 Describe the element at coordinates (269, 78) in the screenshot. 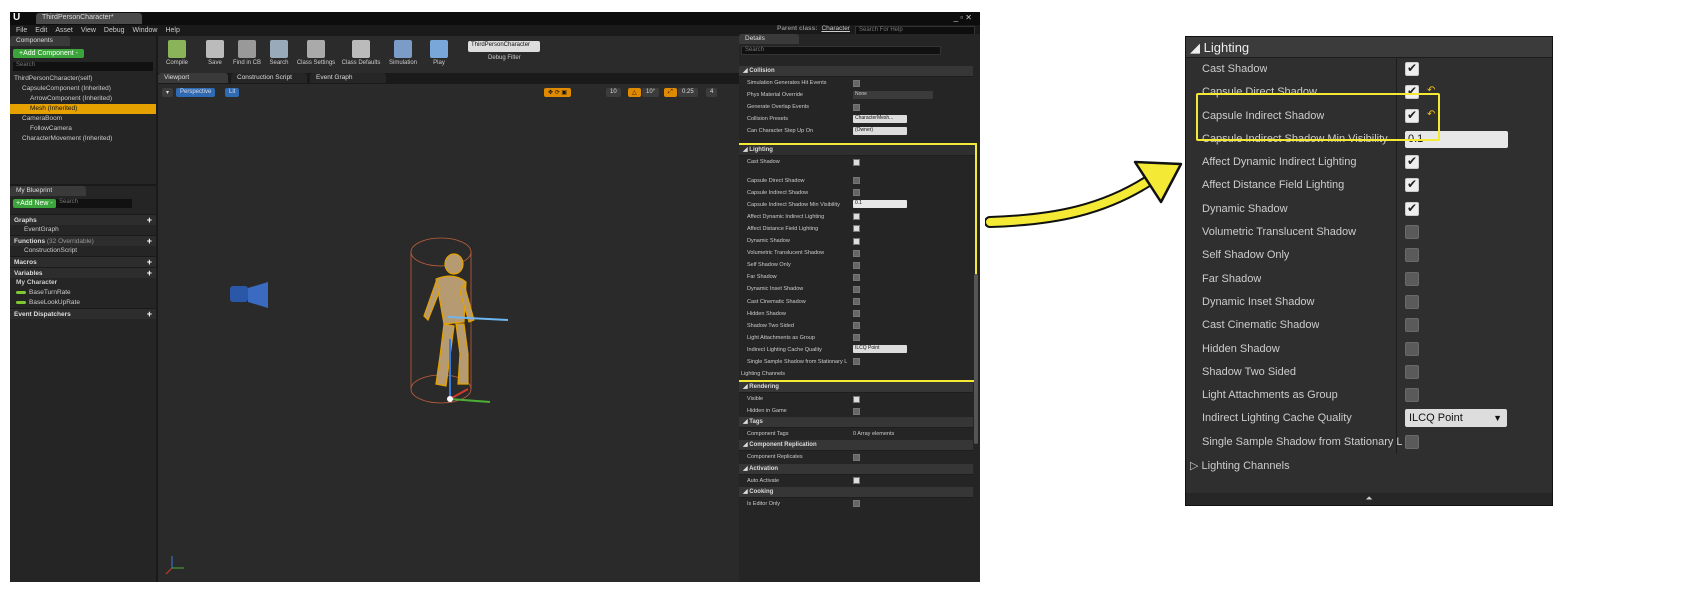

I see `editor-tab-construction-script: Construction Script` at that location.